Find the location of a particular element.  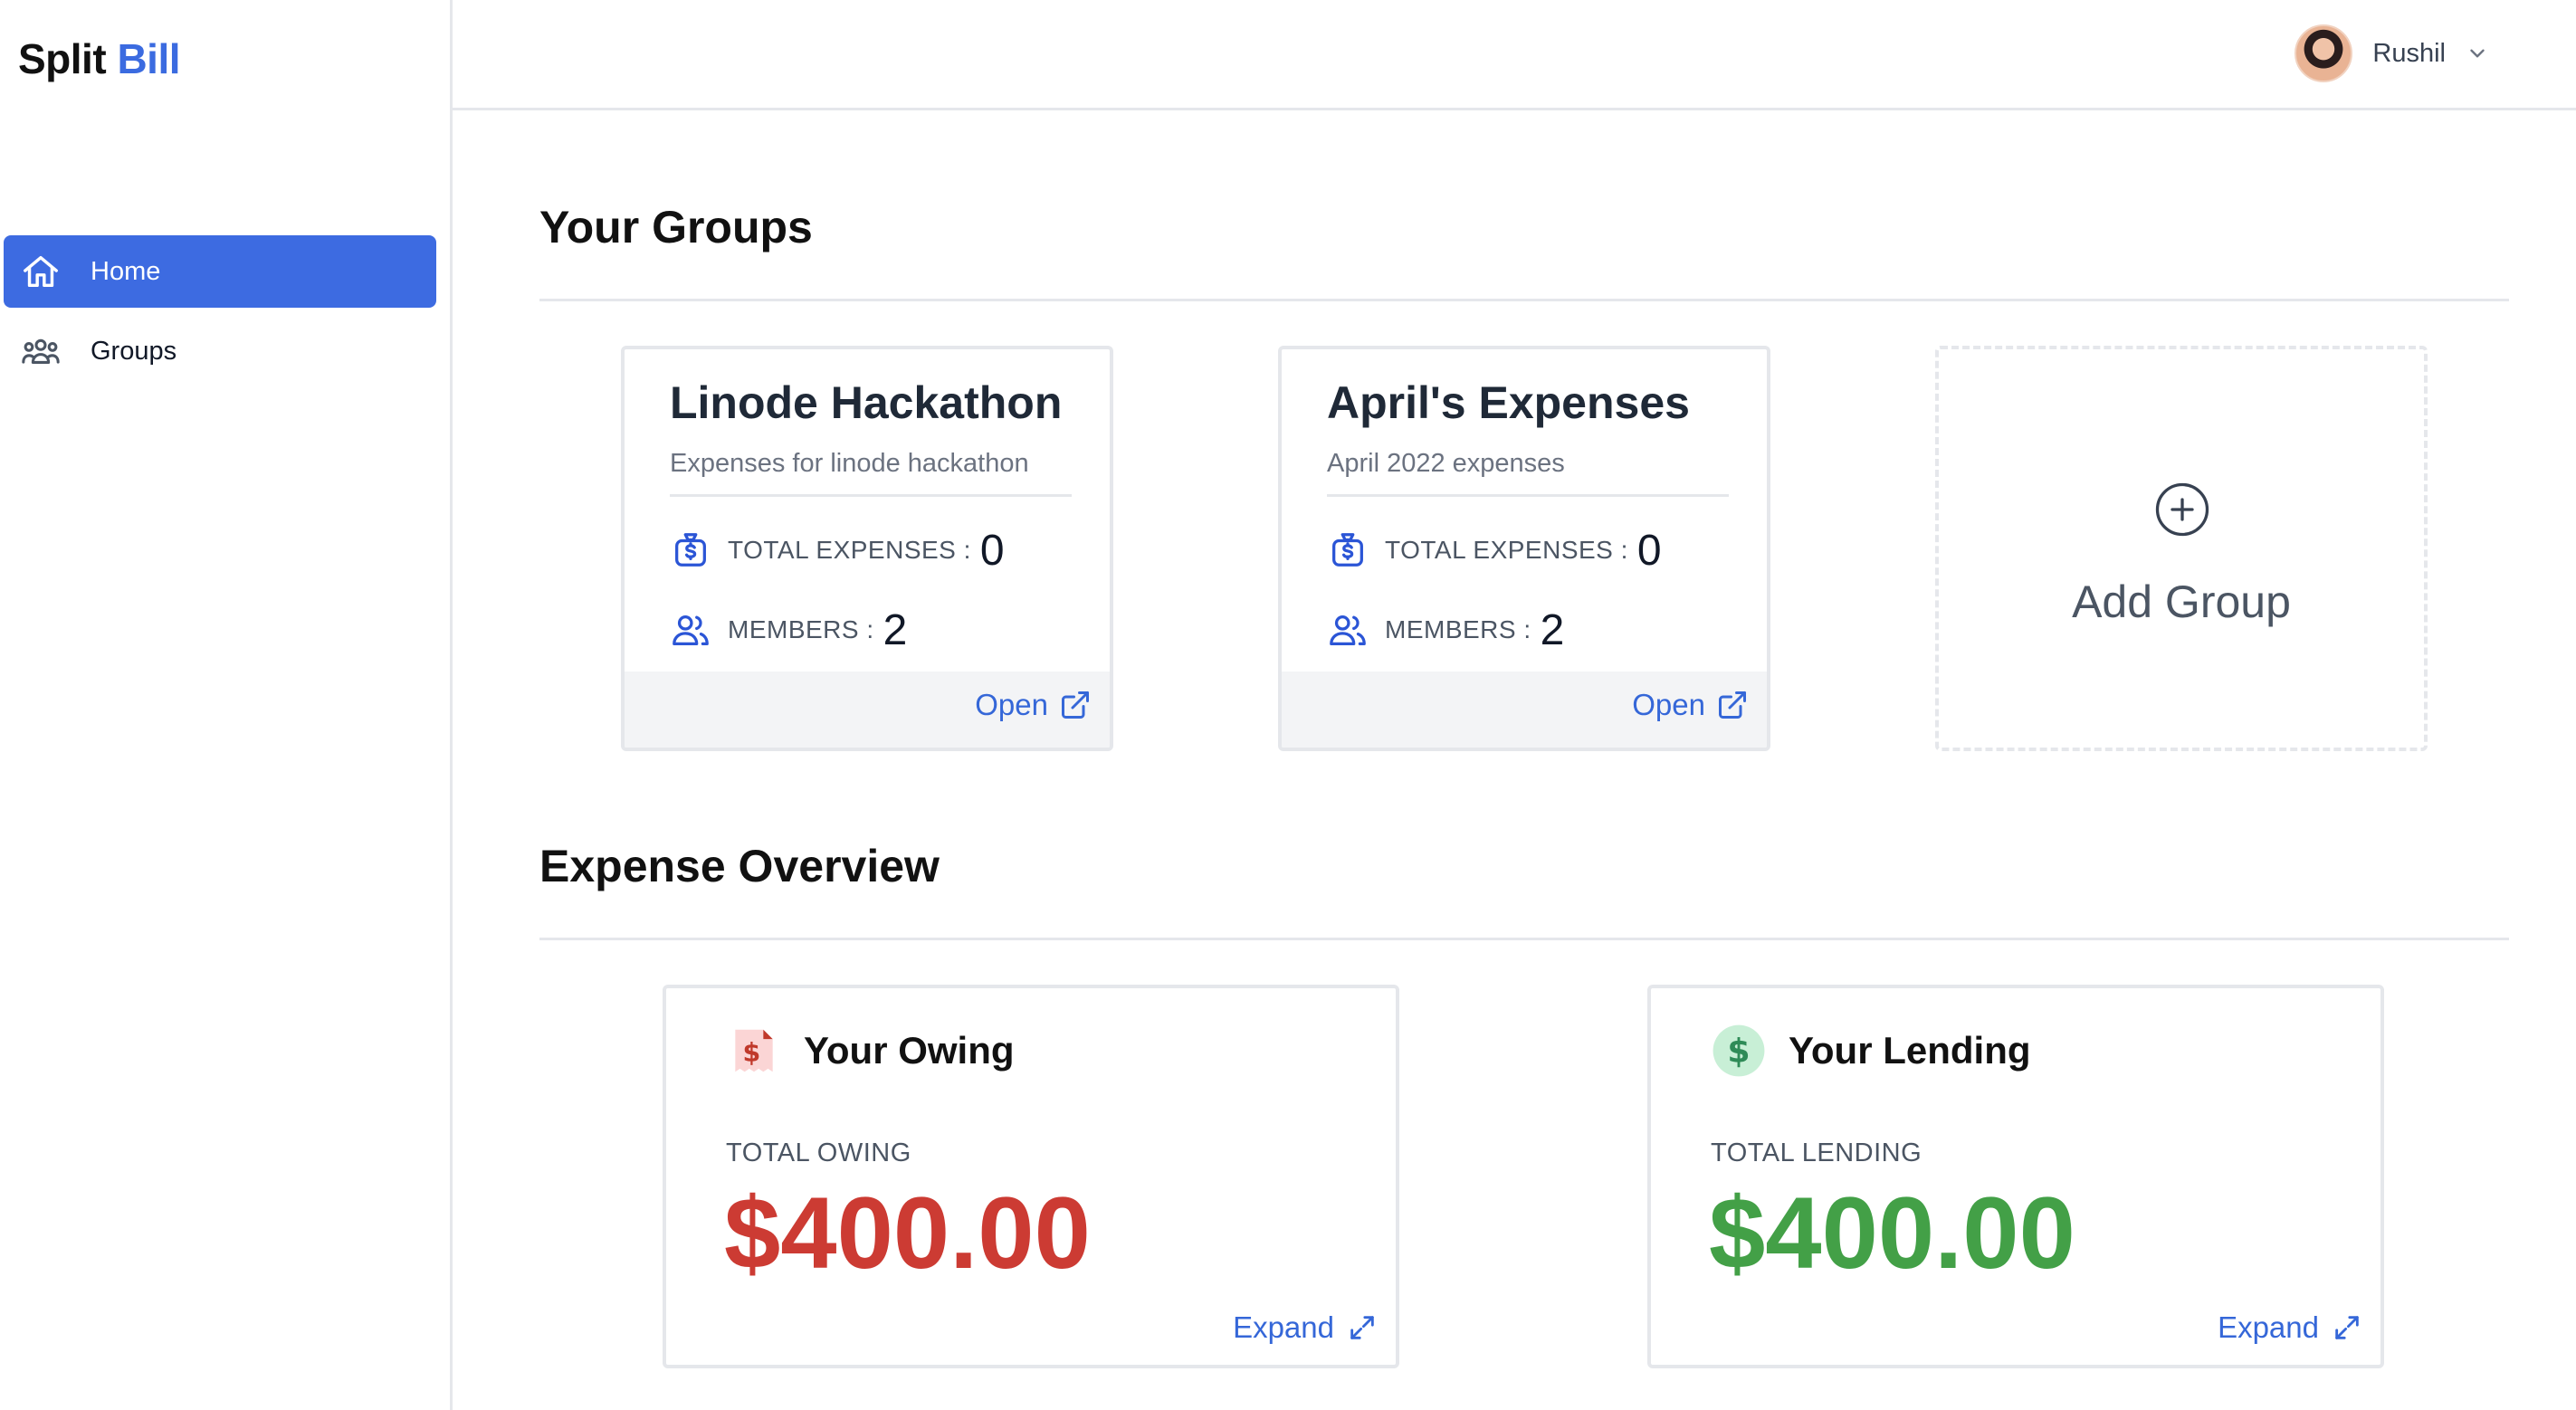

lending-title: Your Lending is located at coordinates (1910, 1050).